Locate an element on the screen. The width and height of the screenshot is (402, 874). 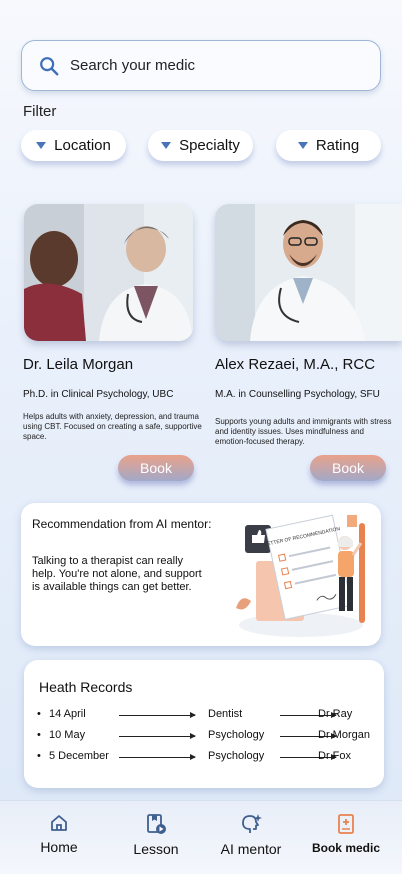
doctor-name: Dr. Leila Morgan is located at coordinates (78, 364).